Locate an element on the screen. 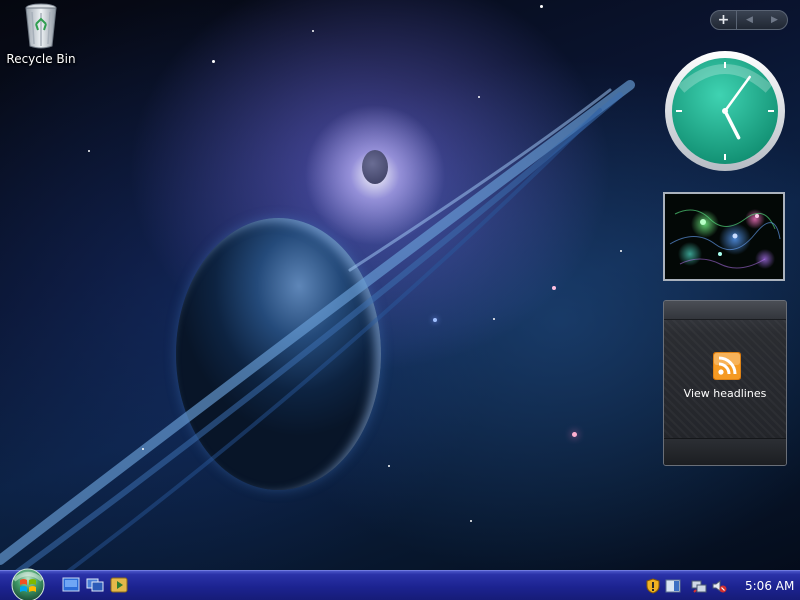  notification-area: 5:06 AM is located at coordinates (722, 585).